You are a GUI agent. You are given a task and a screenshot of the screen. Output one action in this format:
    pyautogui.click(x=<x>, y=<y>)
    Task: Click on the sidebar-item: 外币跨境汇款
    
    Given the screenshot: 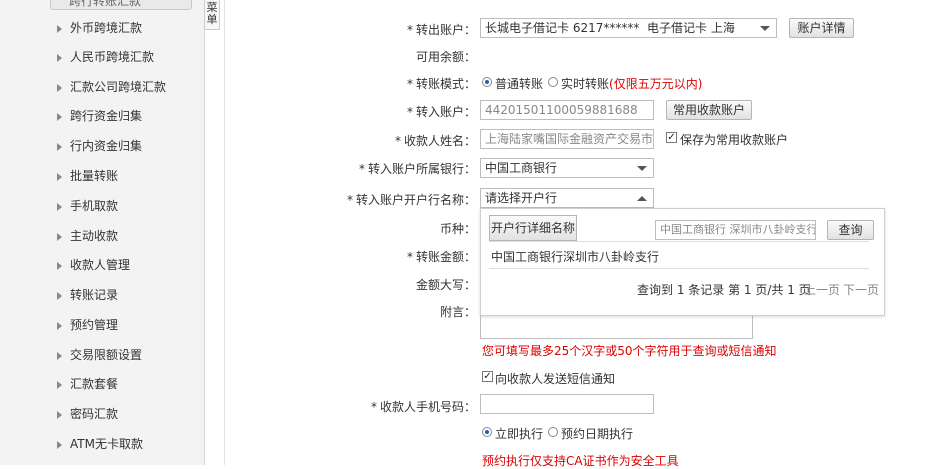 What is the action you would take?
    pyautogui.click(x=122, y=28)
    